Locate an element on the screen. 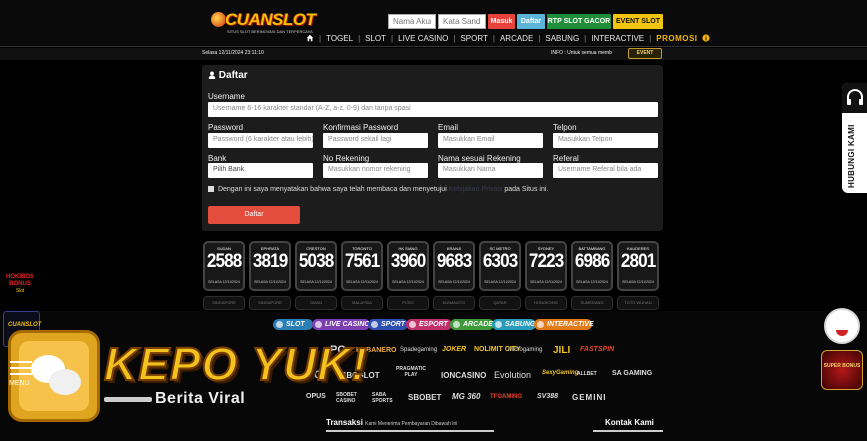 The width and height of the screenshot is (867, 441). nav-item-sabung: SABUNG is located at coordinates (562, 38).